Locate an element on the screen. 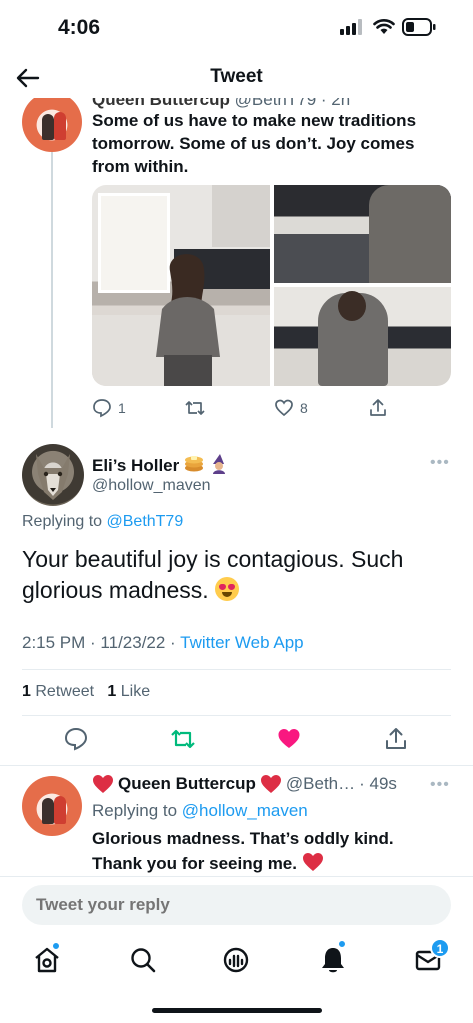  reply-author-row: Queen Buttercup @Beth… · 49s is located at coordinates (244, 784).